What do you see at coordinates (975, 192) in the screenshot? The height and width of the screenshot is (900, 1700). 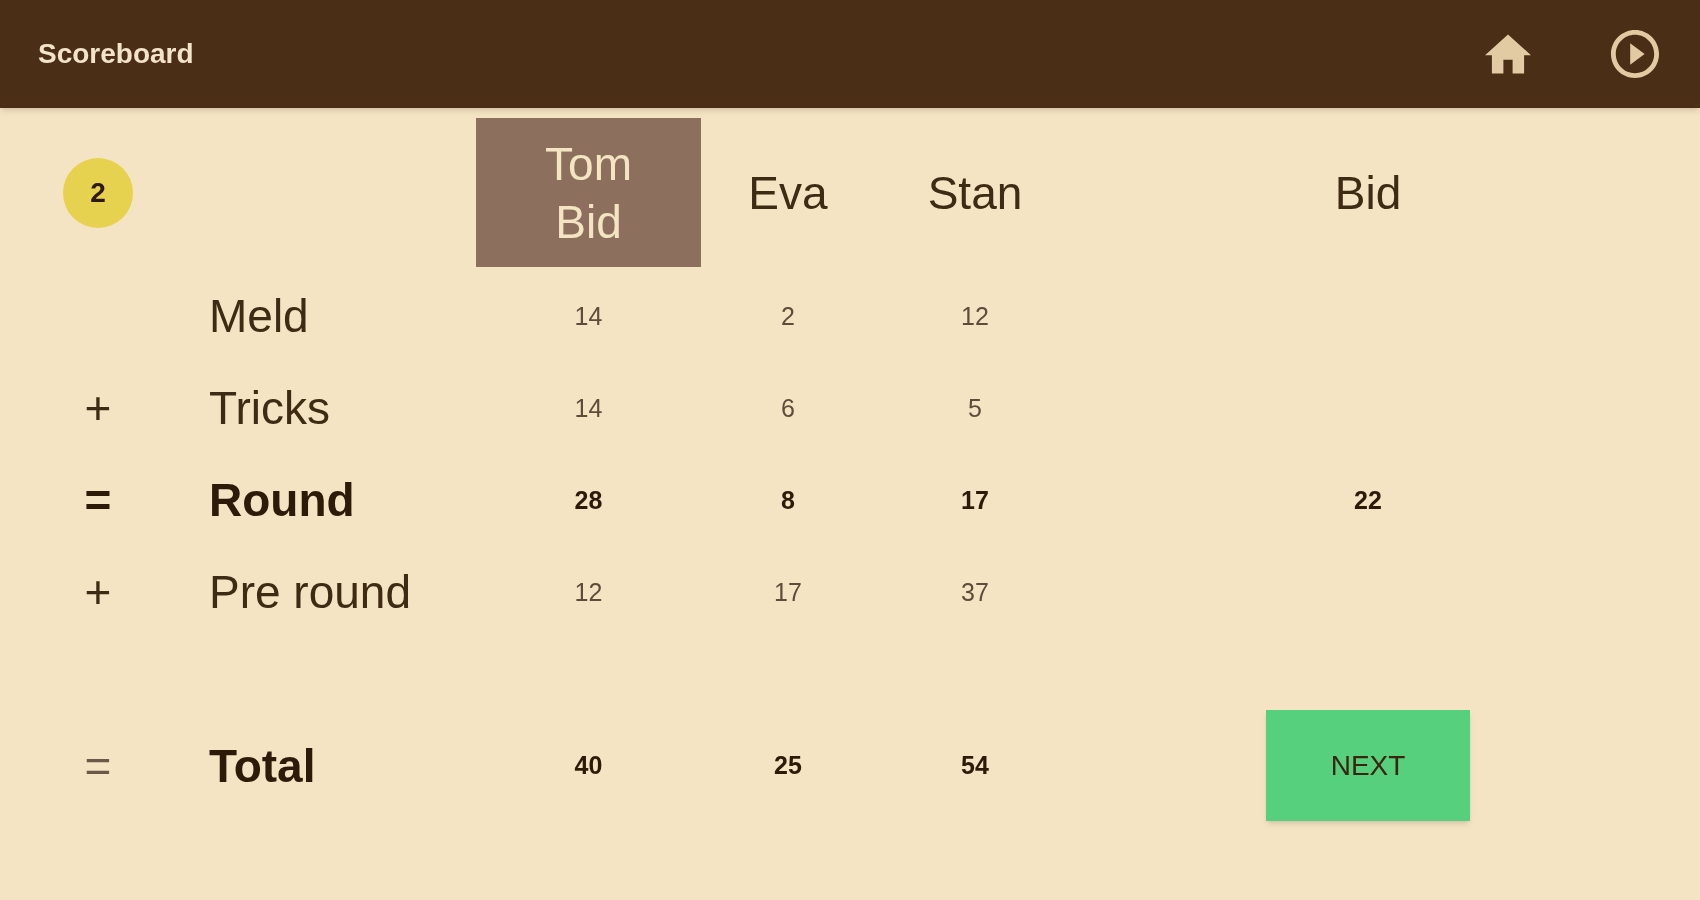 I see `player-header: Stan` at bounding box center [975, 192].